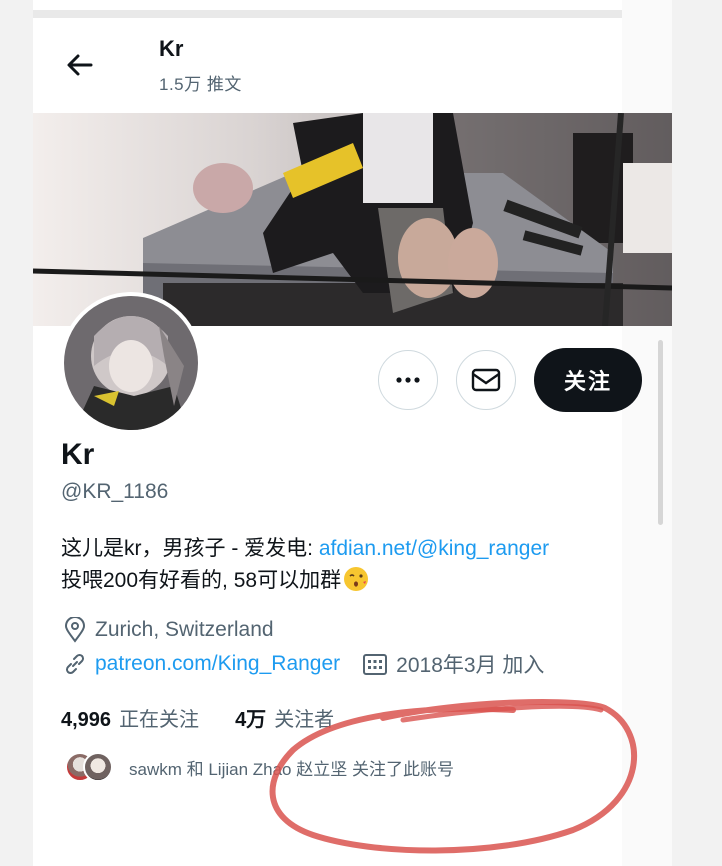 The height and width of the screenshot is (866, 722). What do you see at coordinates (75, 630) in the screenshot?
I see `location-pin-icon` at bounding box center [75, 630].